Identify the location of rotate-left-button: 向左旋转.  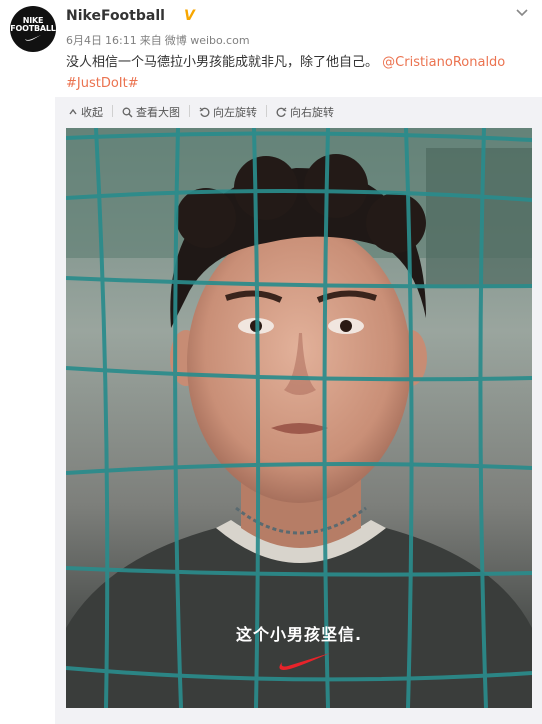
(228, 112).